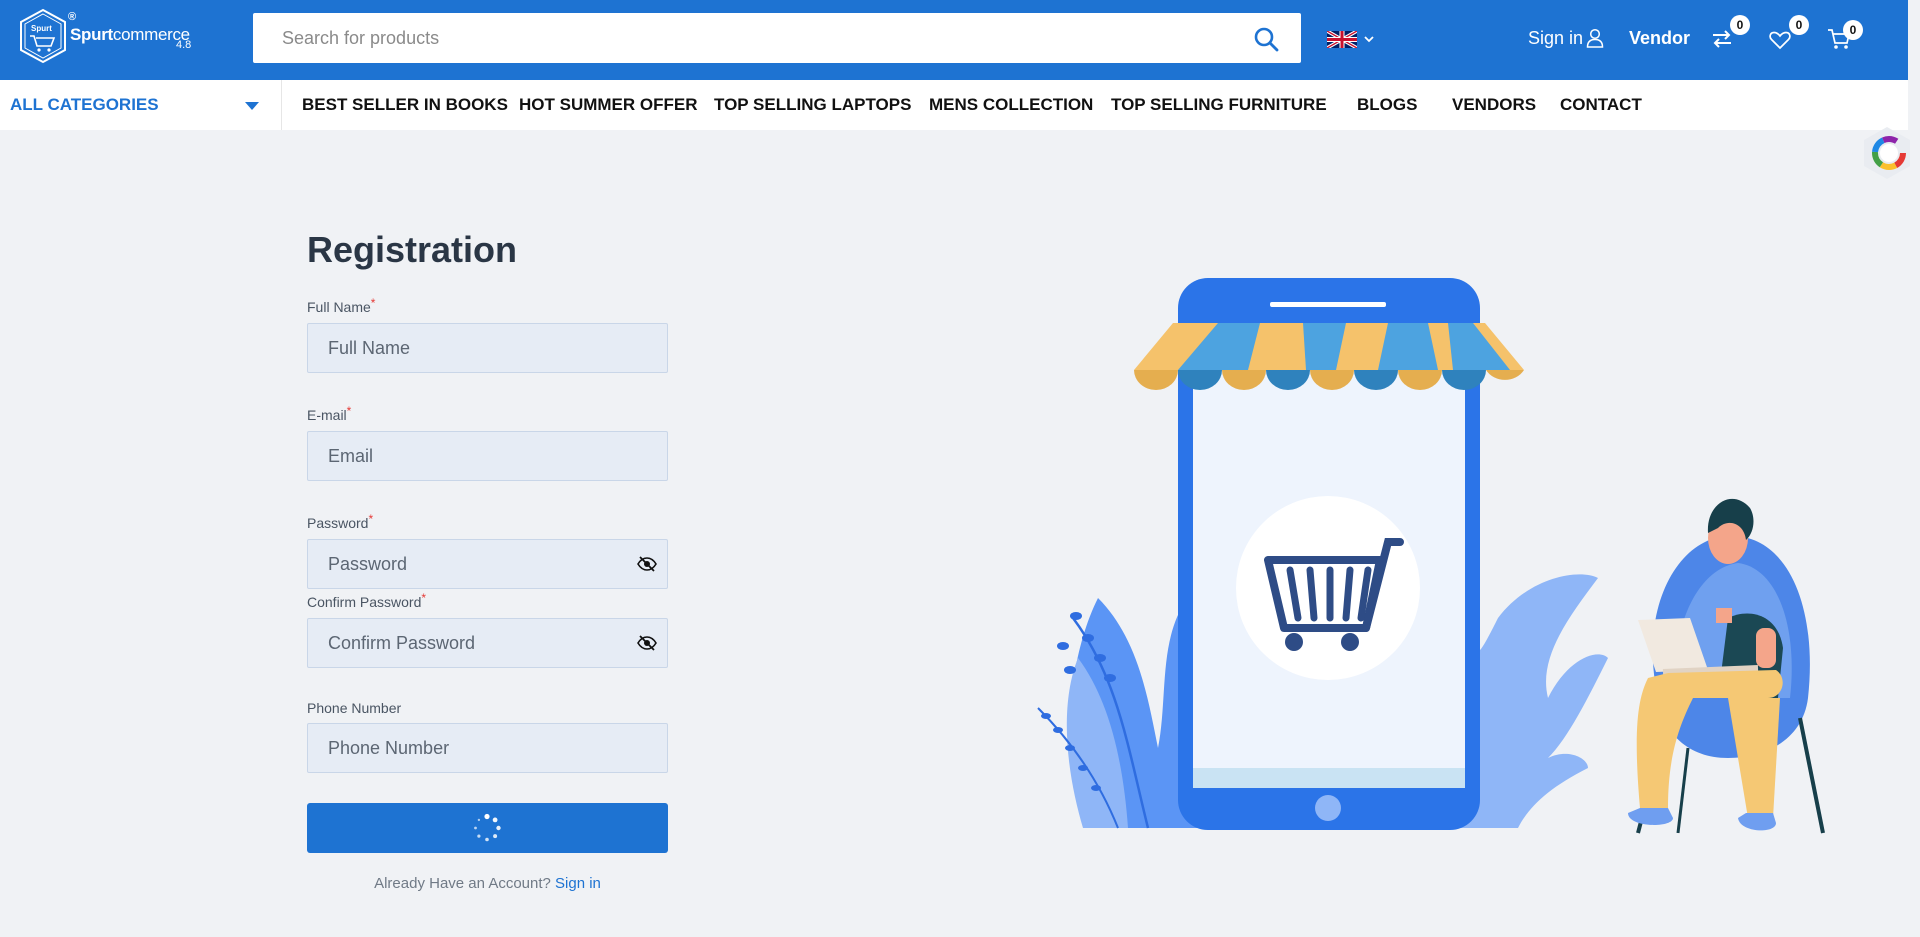 This screenshot has height=937, width=1920. I want to click on phone-input, so click(487, 748).